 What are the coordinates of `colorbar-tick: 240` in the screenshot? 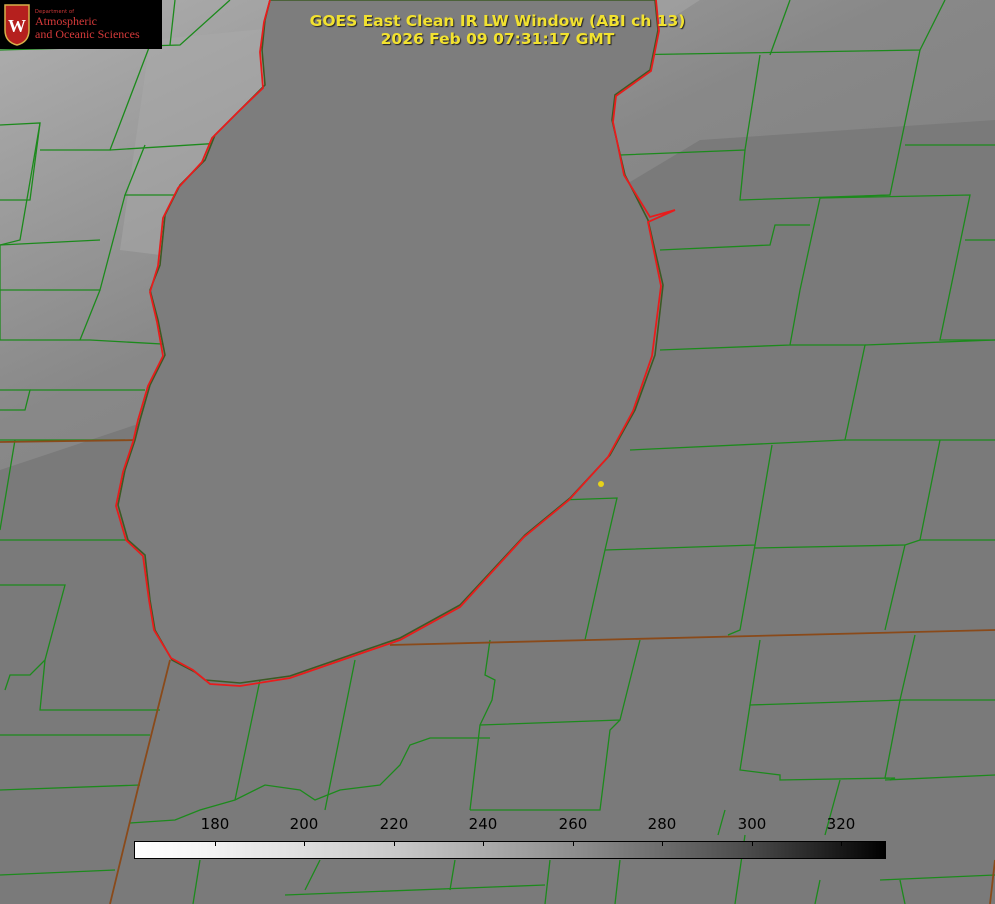 It's located at (483, 824).